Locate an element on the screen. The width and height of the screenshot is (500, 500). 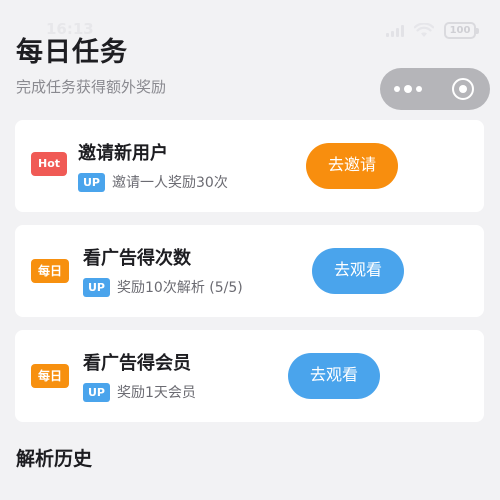
task-title: 看广告得次数 is located at coordinates (137, 258).